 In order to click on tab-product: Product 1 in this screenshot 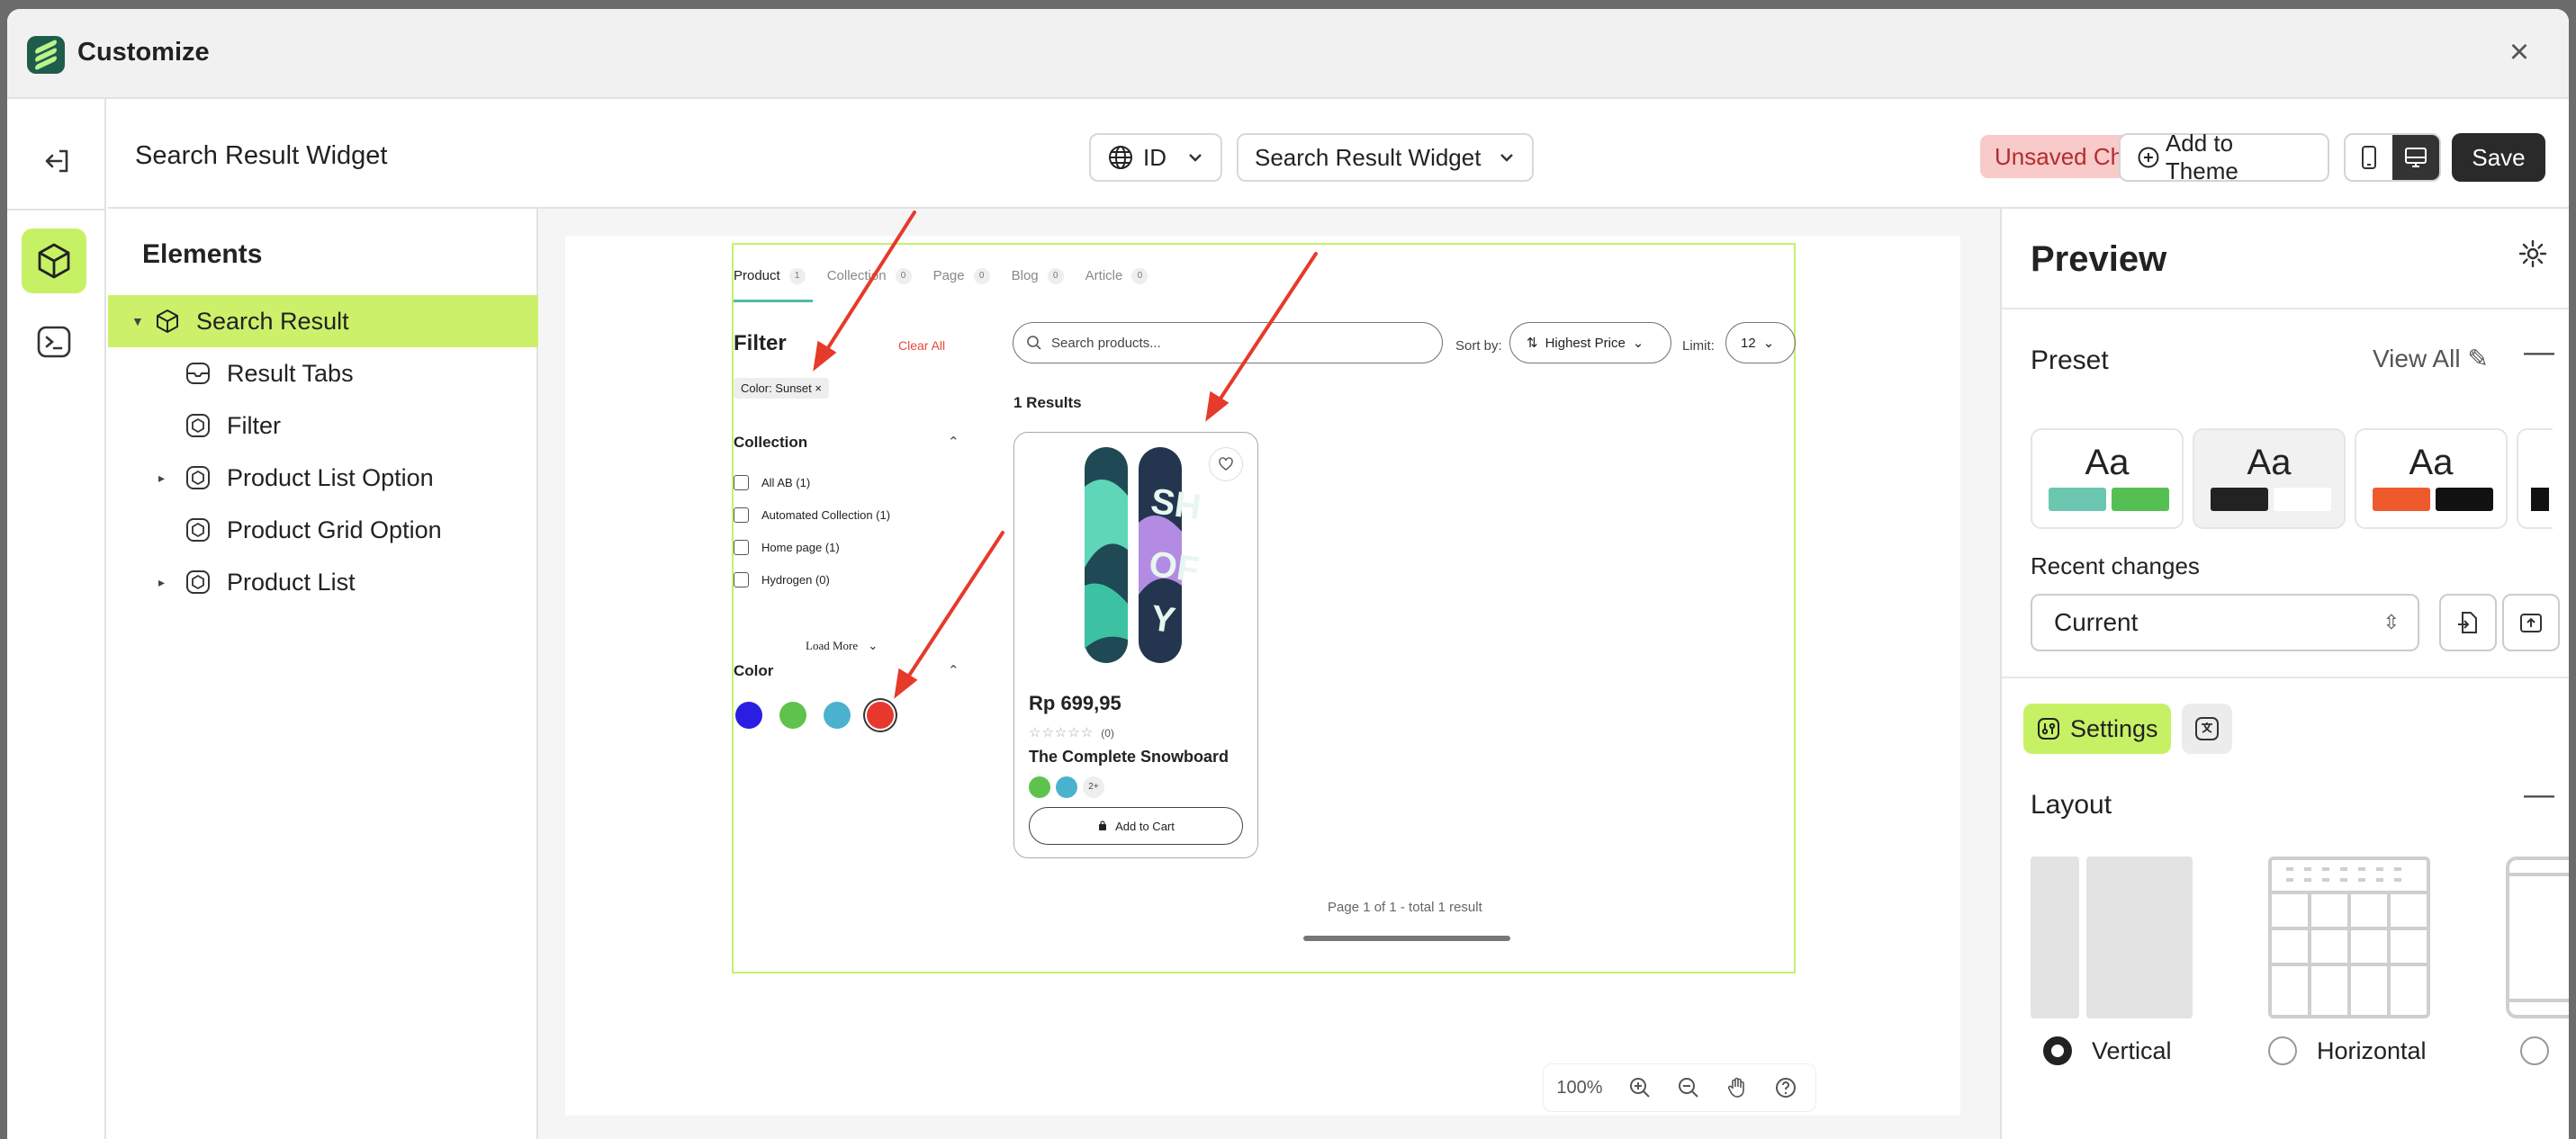, I will do `click(773, 285)`.